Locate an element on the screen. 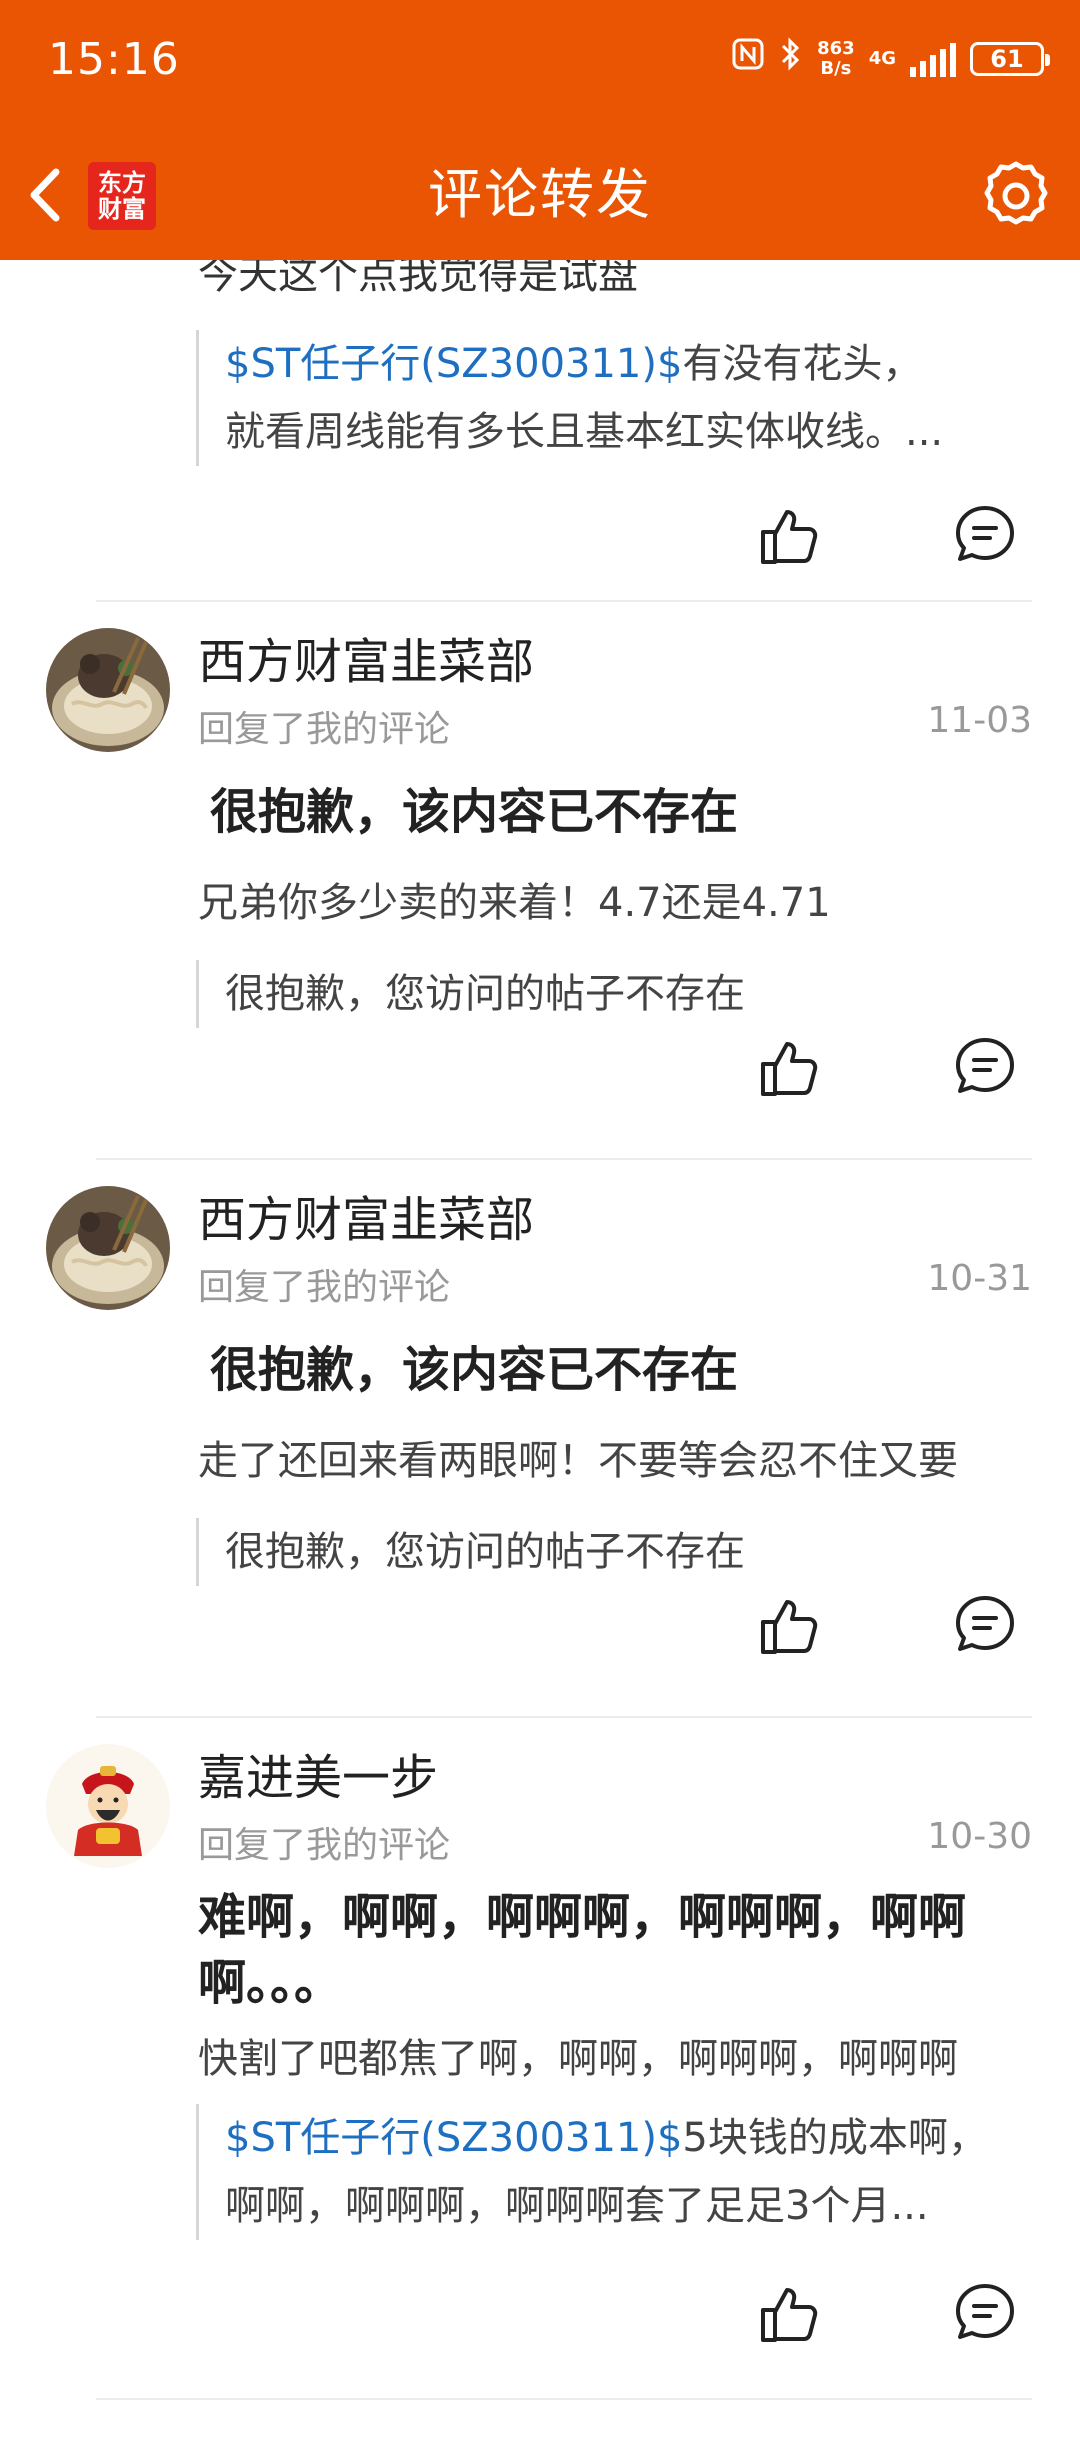 Image resolution: width=1080 pixels, height=2440 pixels. page-title: 评论转发 is located at coordinates (540, 194).